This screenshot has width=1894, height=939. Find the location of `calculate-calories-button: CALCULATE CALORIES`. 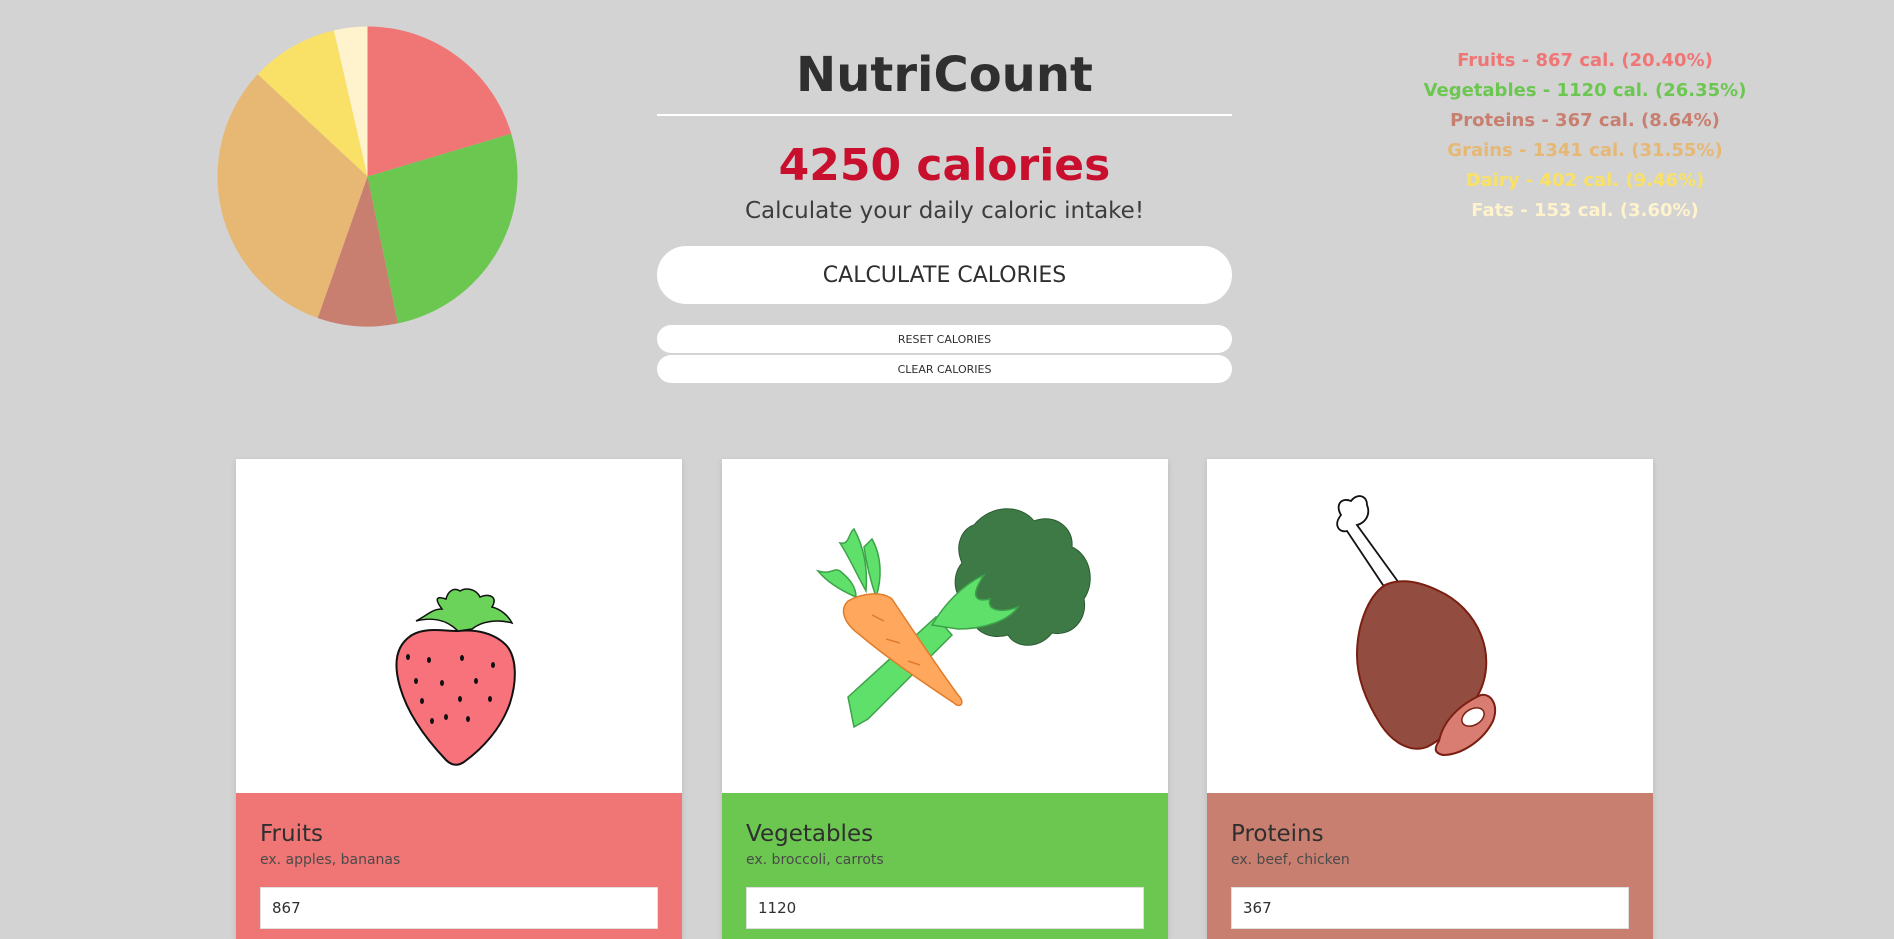

calculate-calories-button: CALCULATE CALORIES is located at coordinates (944, 275).